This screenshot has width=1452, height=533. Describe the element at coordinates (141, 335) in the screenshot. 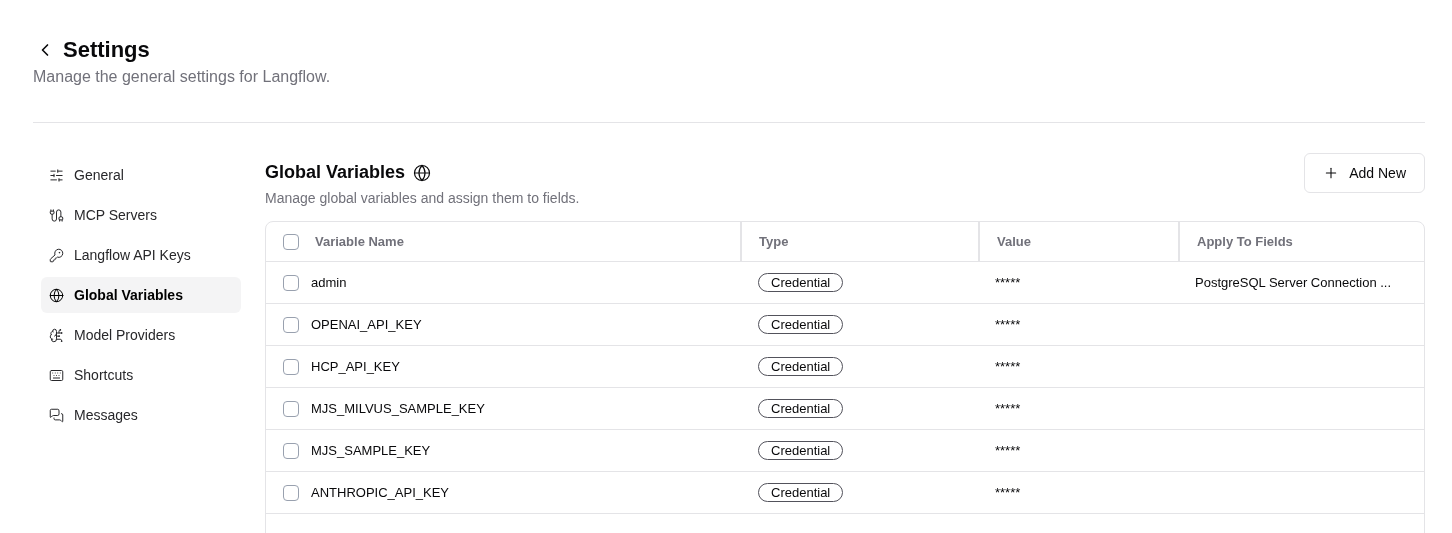

I see `sidebar-item: Model Providers` at that location.